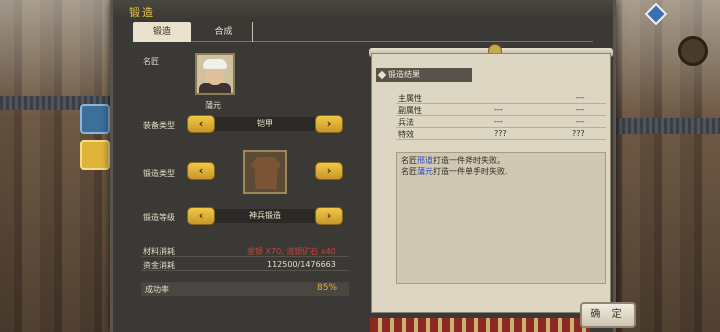  What do you see at coordinates (245, 251) in the screenshot?
I see `material-cost-row: 材料消耗 金银 X70, 流银矿石 x40` at bounding box center [245, 251].